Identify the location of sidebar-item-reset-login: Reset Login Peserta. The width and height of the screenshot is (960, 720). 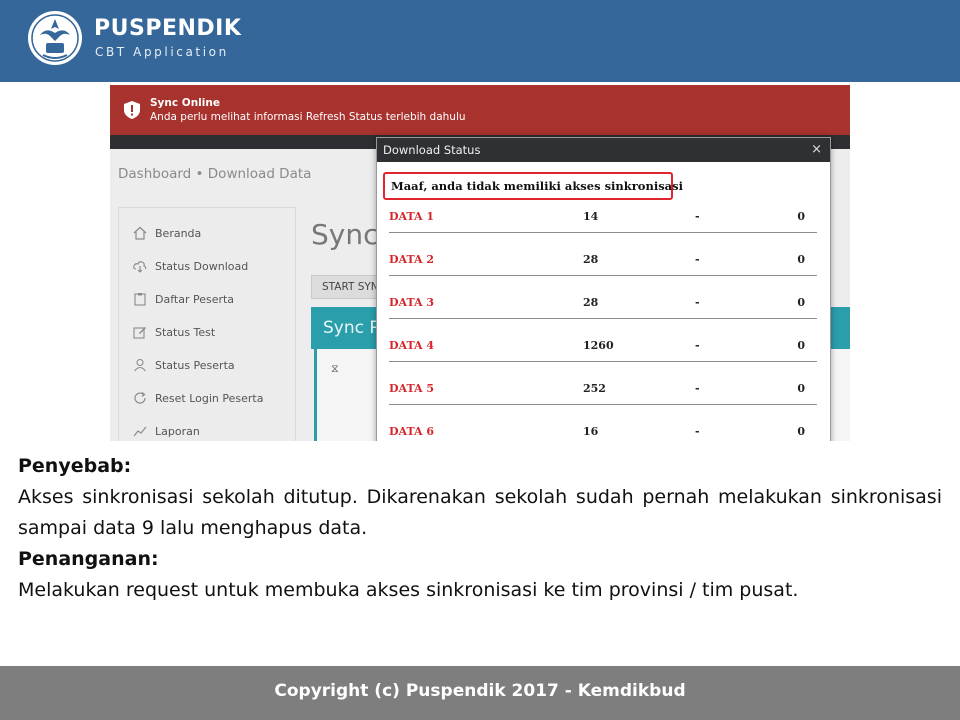
(198, 398).